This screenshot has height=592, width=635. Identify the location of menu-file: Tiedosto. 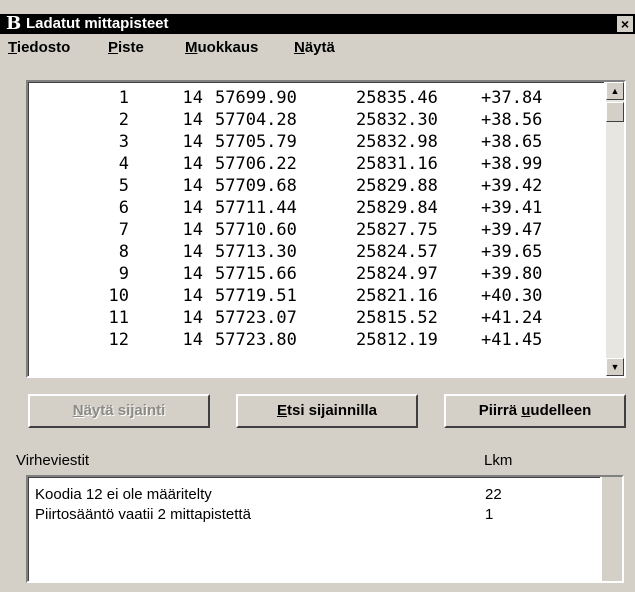
(39, 48).